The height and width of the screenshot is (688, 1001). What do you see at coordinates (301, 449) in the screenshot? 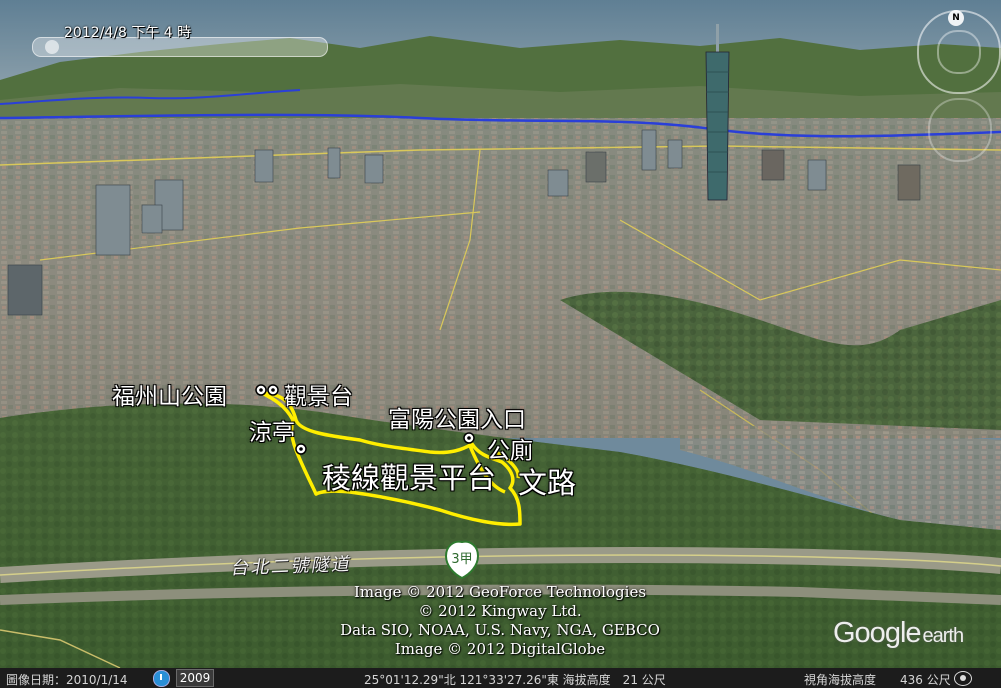
I see `placemark-pavilion` at bounding box center [301, 449].